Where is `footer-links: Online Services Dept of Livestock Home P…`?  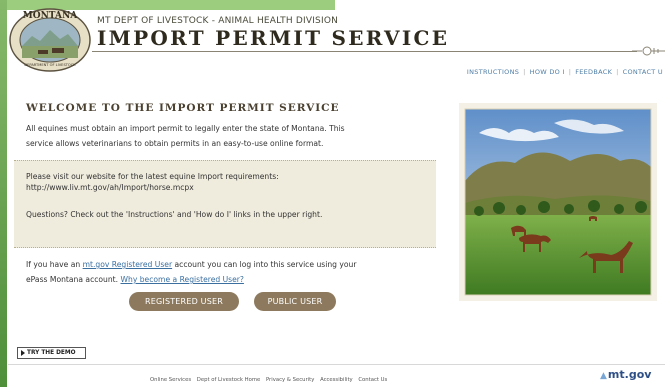
footer-links: Online Services Dept of Livestock Home P… is located at coordinates (270, 380).